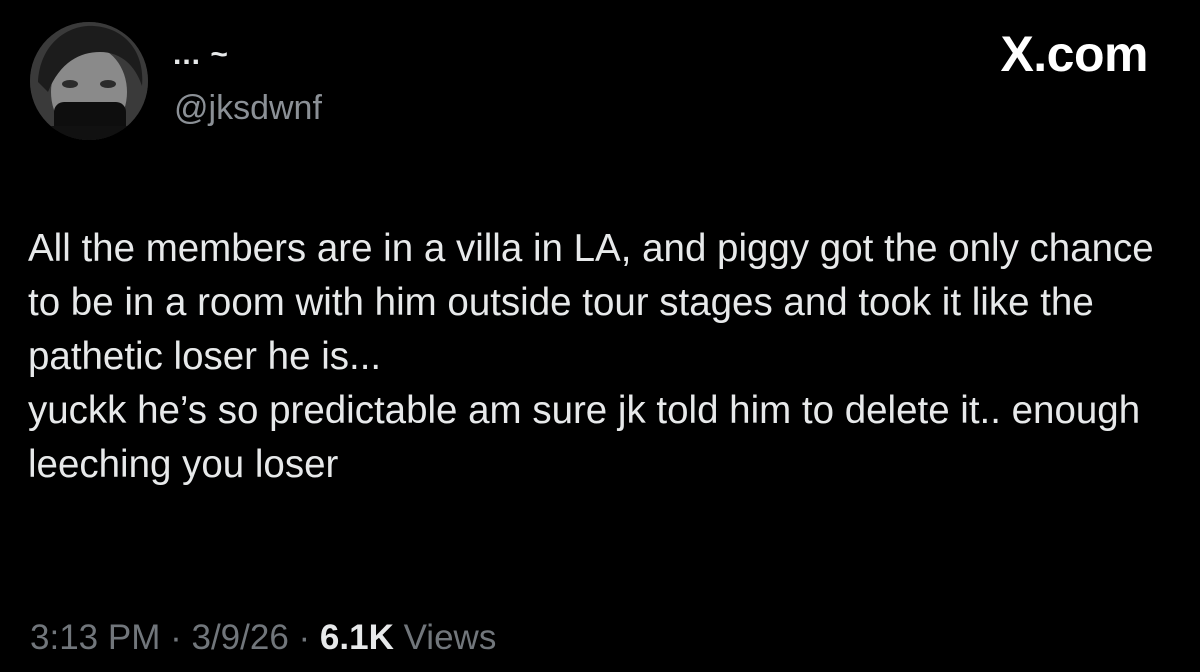 The image size is (1200, 672). What do you see at coordinates (1074, 54) in the screenshot?
I see `x-logo: X.com` at bounding box center [1074, 54].